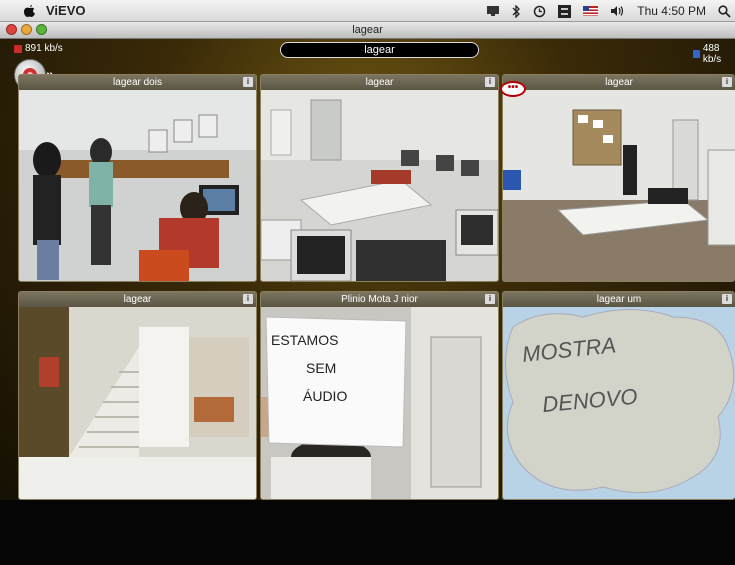 The height and width of the screenshot is (565, 735). I want to click on input-menu-icon, so click(565, 11).